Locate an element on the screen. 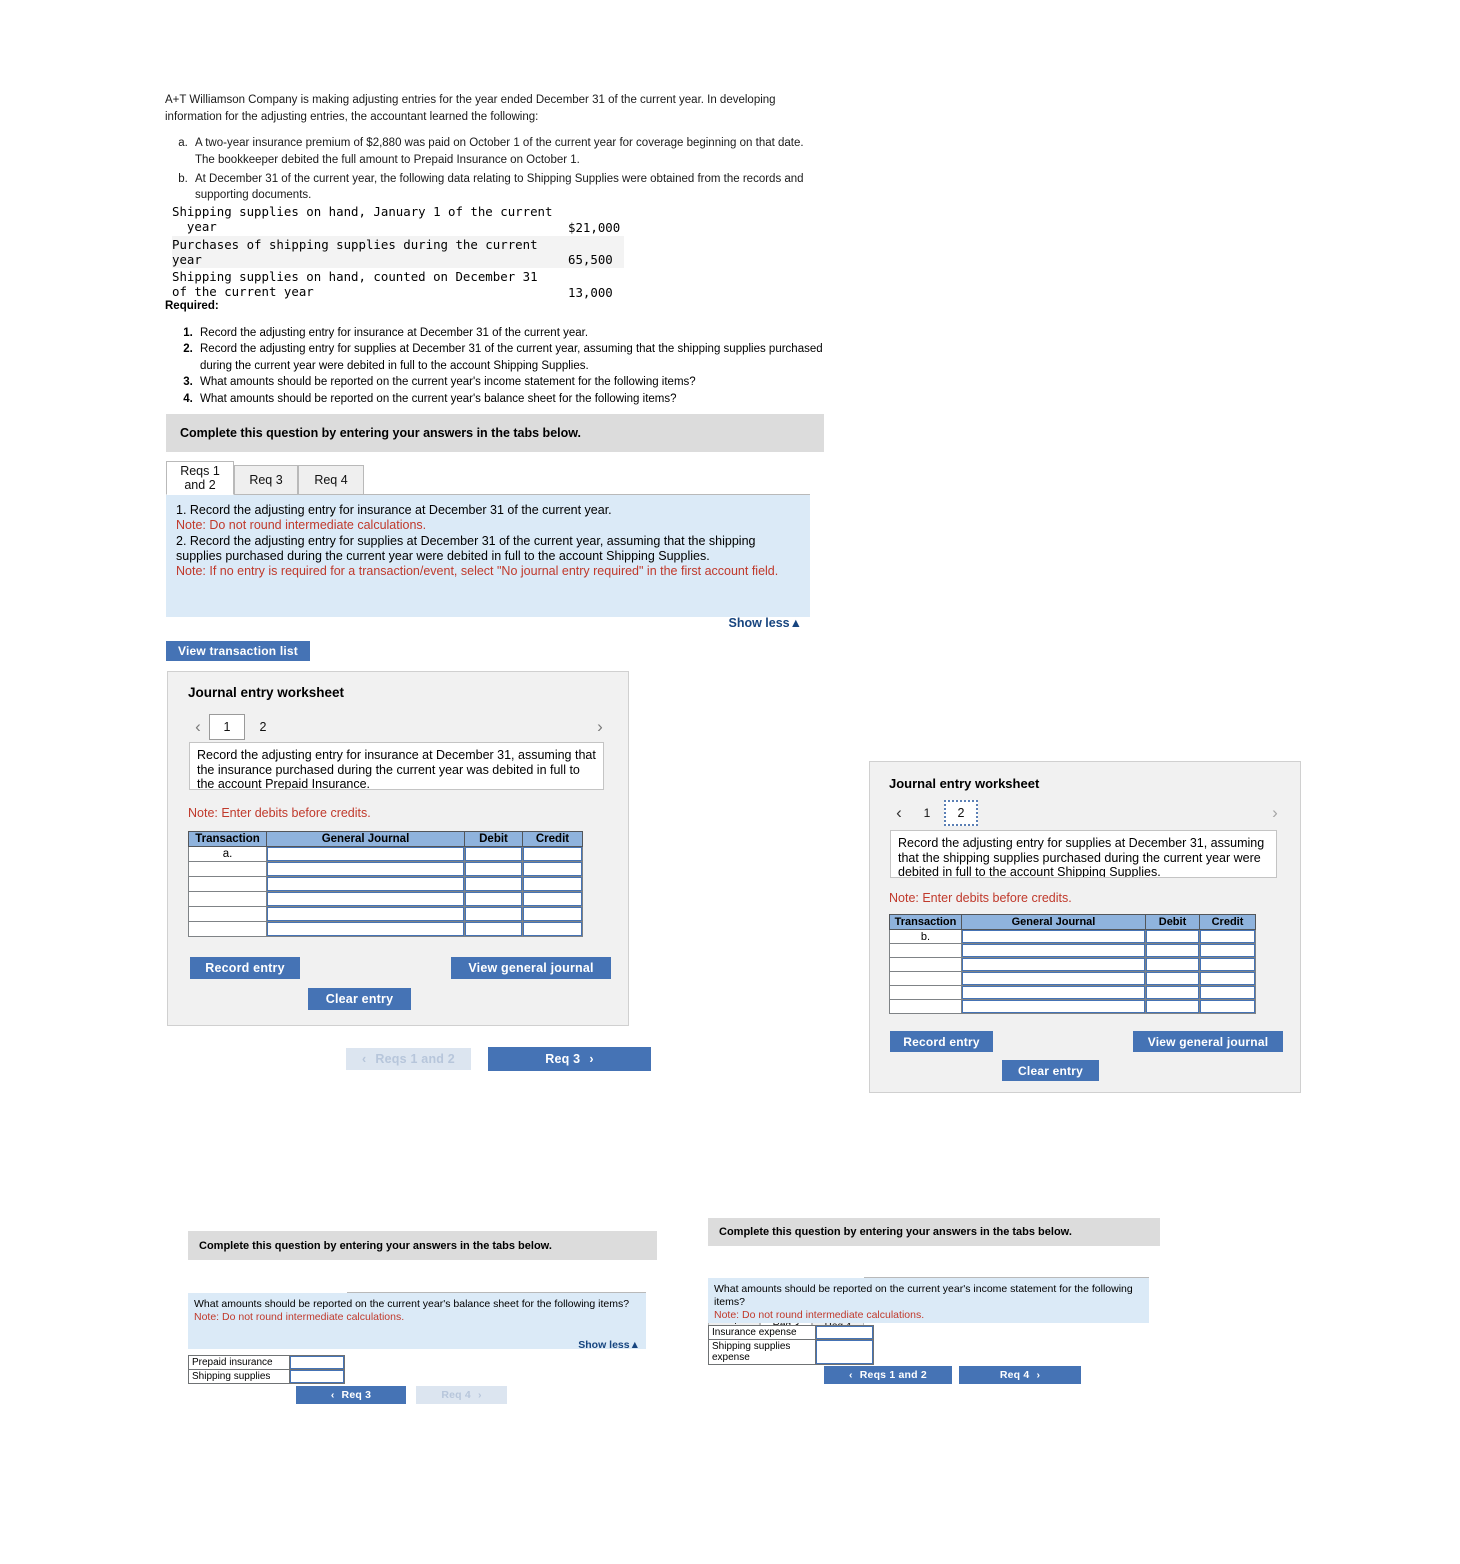  req4-nav-prev-button: ‹ Req 3 is located at coordinates (351, 1395).